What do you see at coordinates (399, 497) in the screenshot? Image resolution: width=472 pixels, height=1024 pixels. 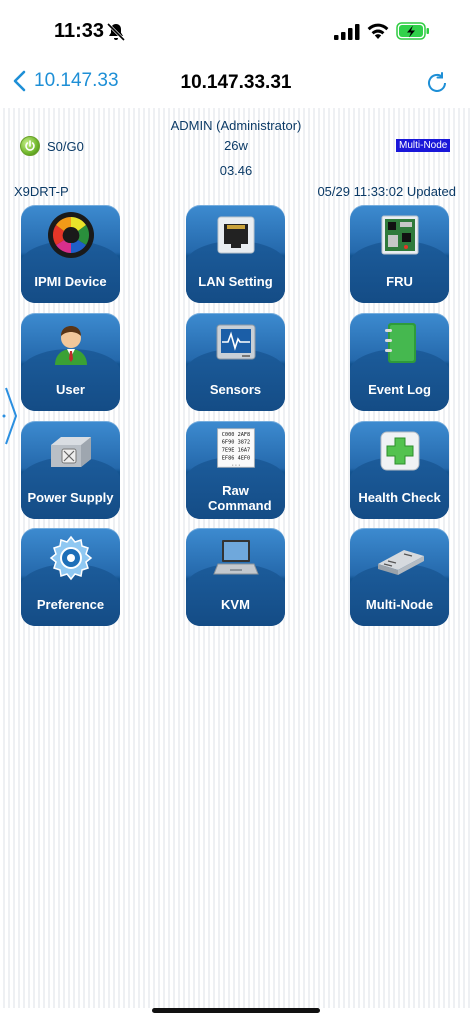 I see `tile-label: Health Check` at bounding box center [399, 497].